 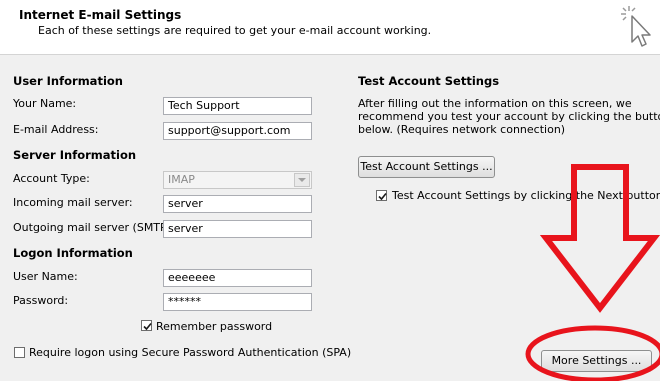 What do you see at coordinates (45, 103) in the screenshot?
I see `your-name-label: Your Name:` at bounding box center [45, 103].